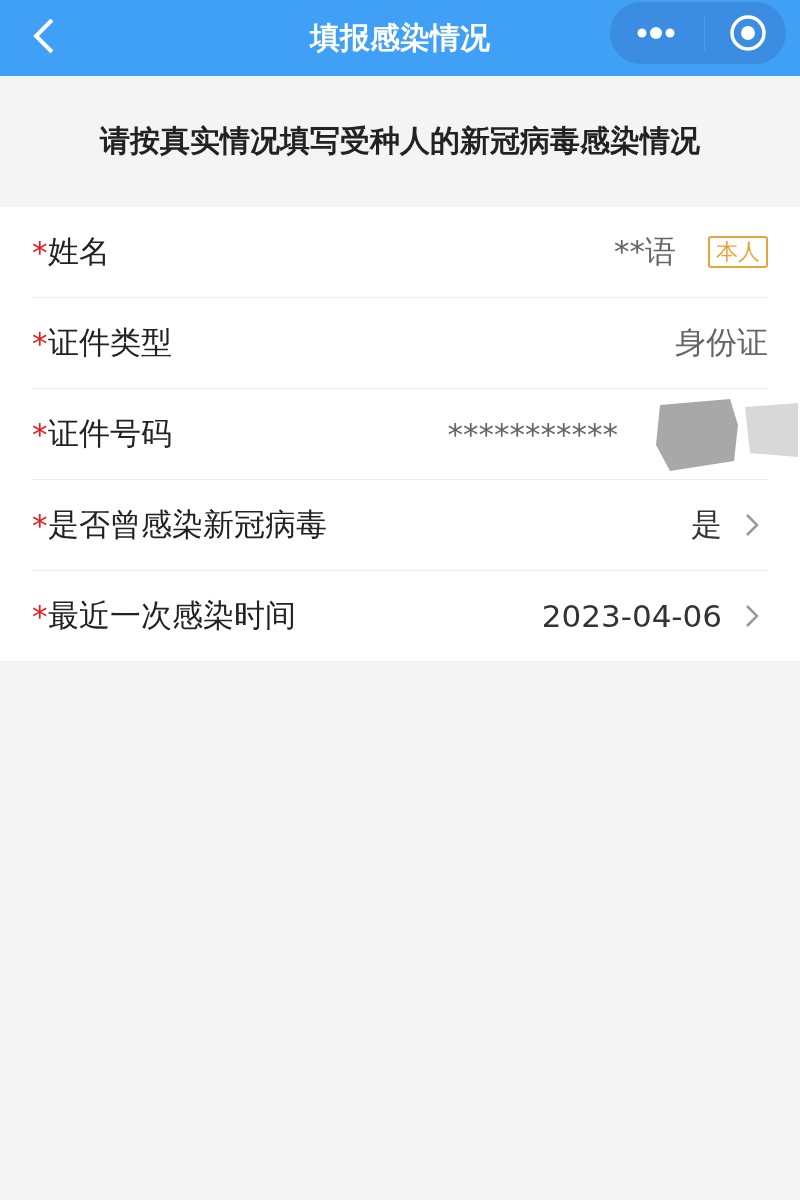  I want to click on field-value: ***********, so click(532, 434).